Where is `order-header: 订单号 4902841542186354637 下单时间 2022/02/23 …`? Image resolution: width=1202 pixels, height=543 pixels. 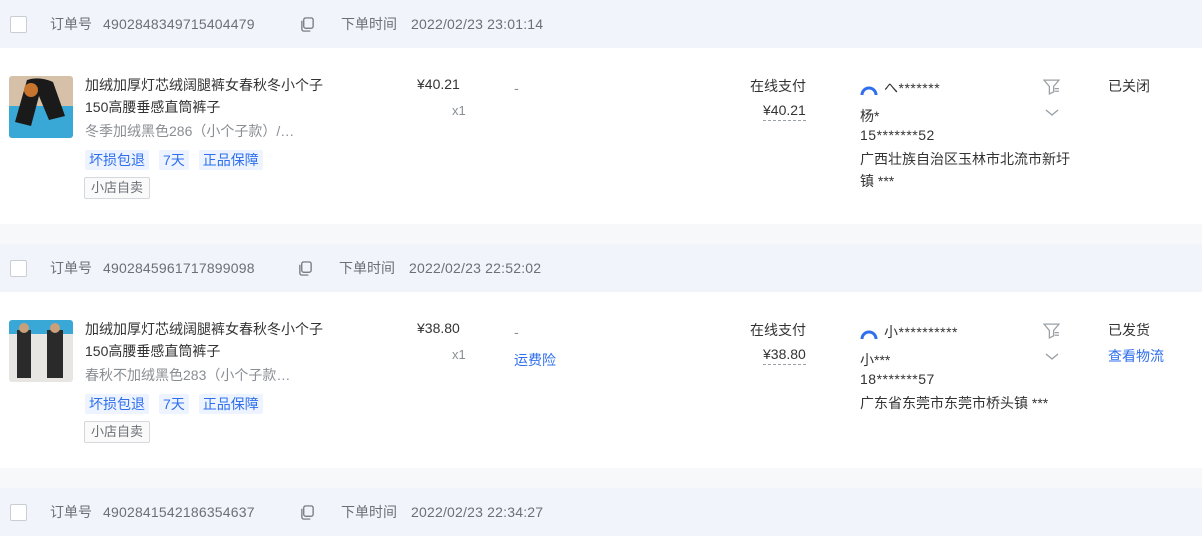 order-header: 订单号 4902841542186354637 下单时间 2022/02/23 … is located at coordinates (601, 512).